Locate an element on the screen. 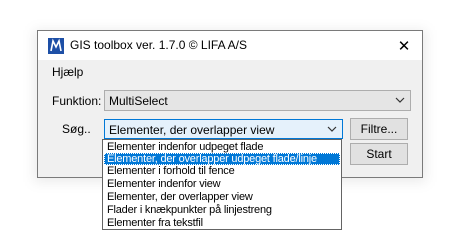  funktion-select: MultiSelect is located at coordinates (257, 100).